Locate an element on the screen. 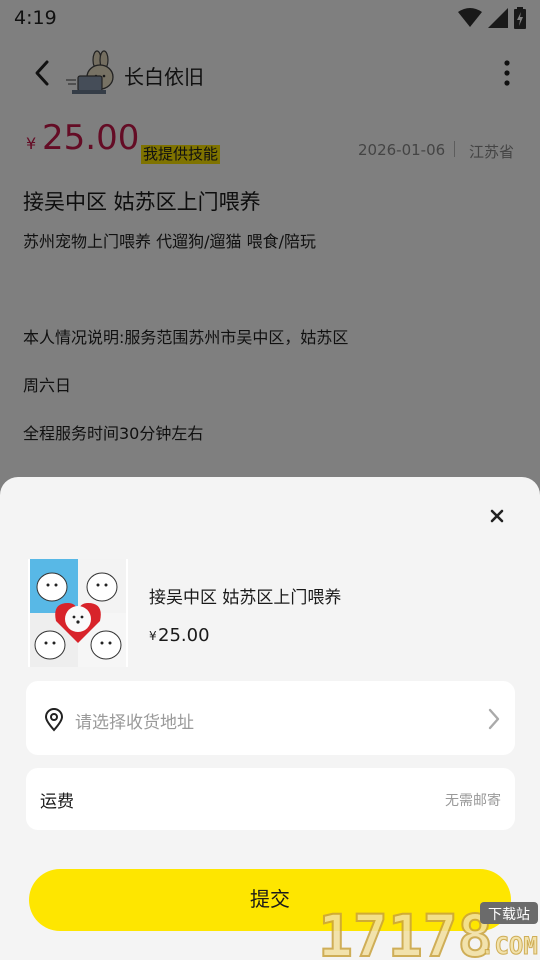 This screenshot has width=540, height=960. location-pin-icon is located at coordinates (54, 720).